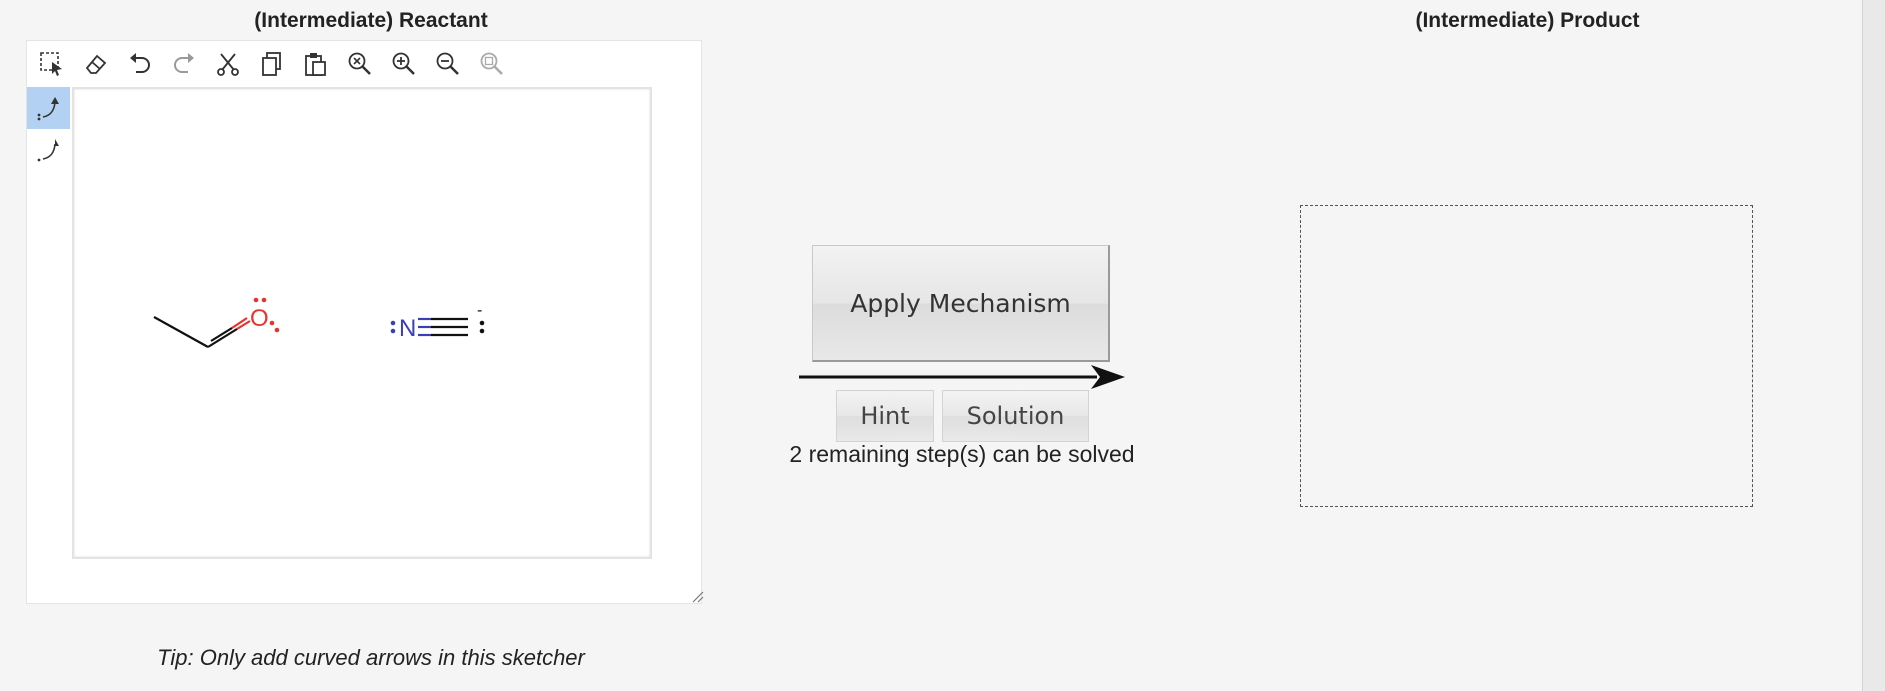  Describe the element at coordinates (316, 64) in the screenshot. I see `paste-icon` at that location.